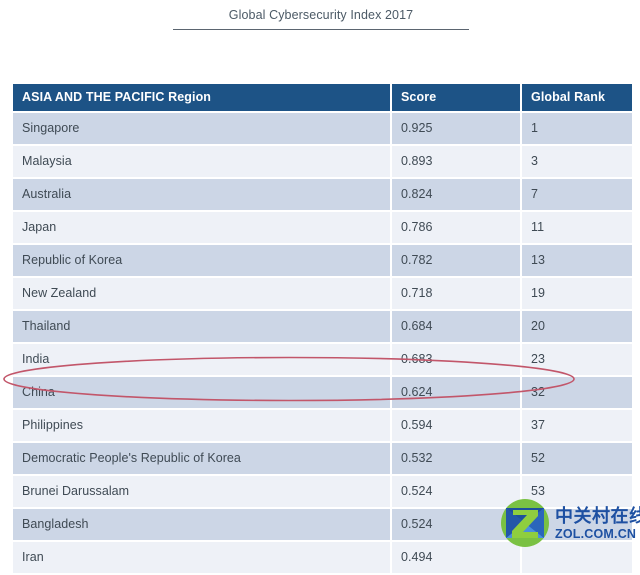 Image resolution: width=640 pixels, height=575 pixels. What do you see at coordinates (201, 194) in the screenshot?
I see `cell-region: Australia` at bounding box center [201, 194].